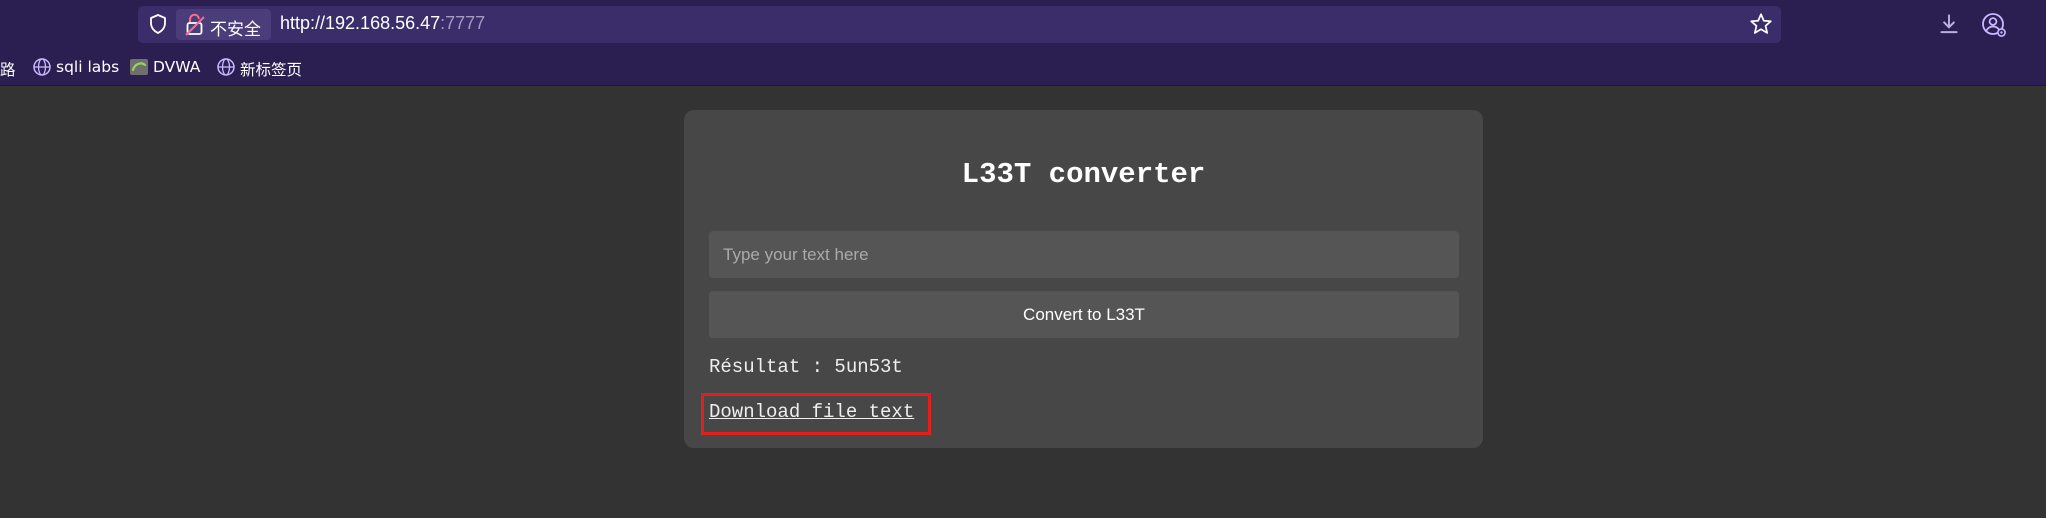 Image resolution: width=2046 pixels, height=518 pixels. Describe the element at coordinates (1761, 24) in the screenshot. I see `star-icon` at that location.